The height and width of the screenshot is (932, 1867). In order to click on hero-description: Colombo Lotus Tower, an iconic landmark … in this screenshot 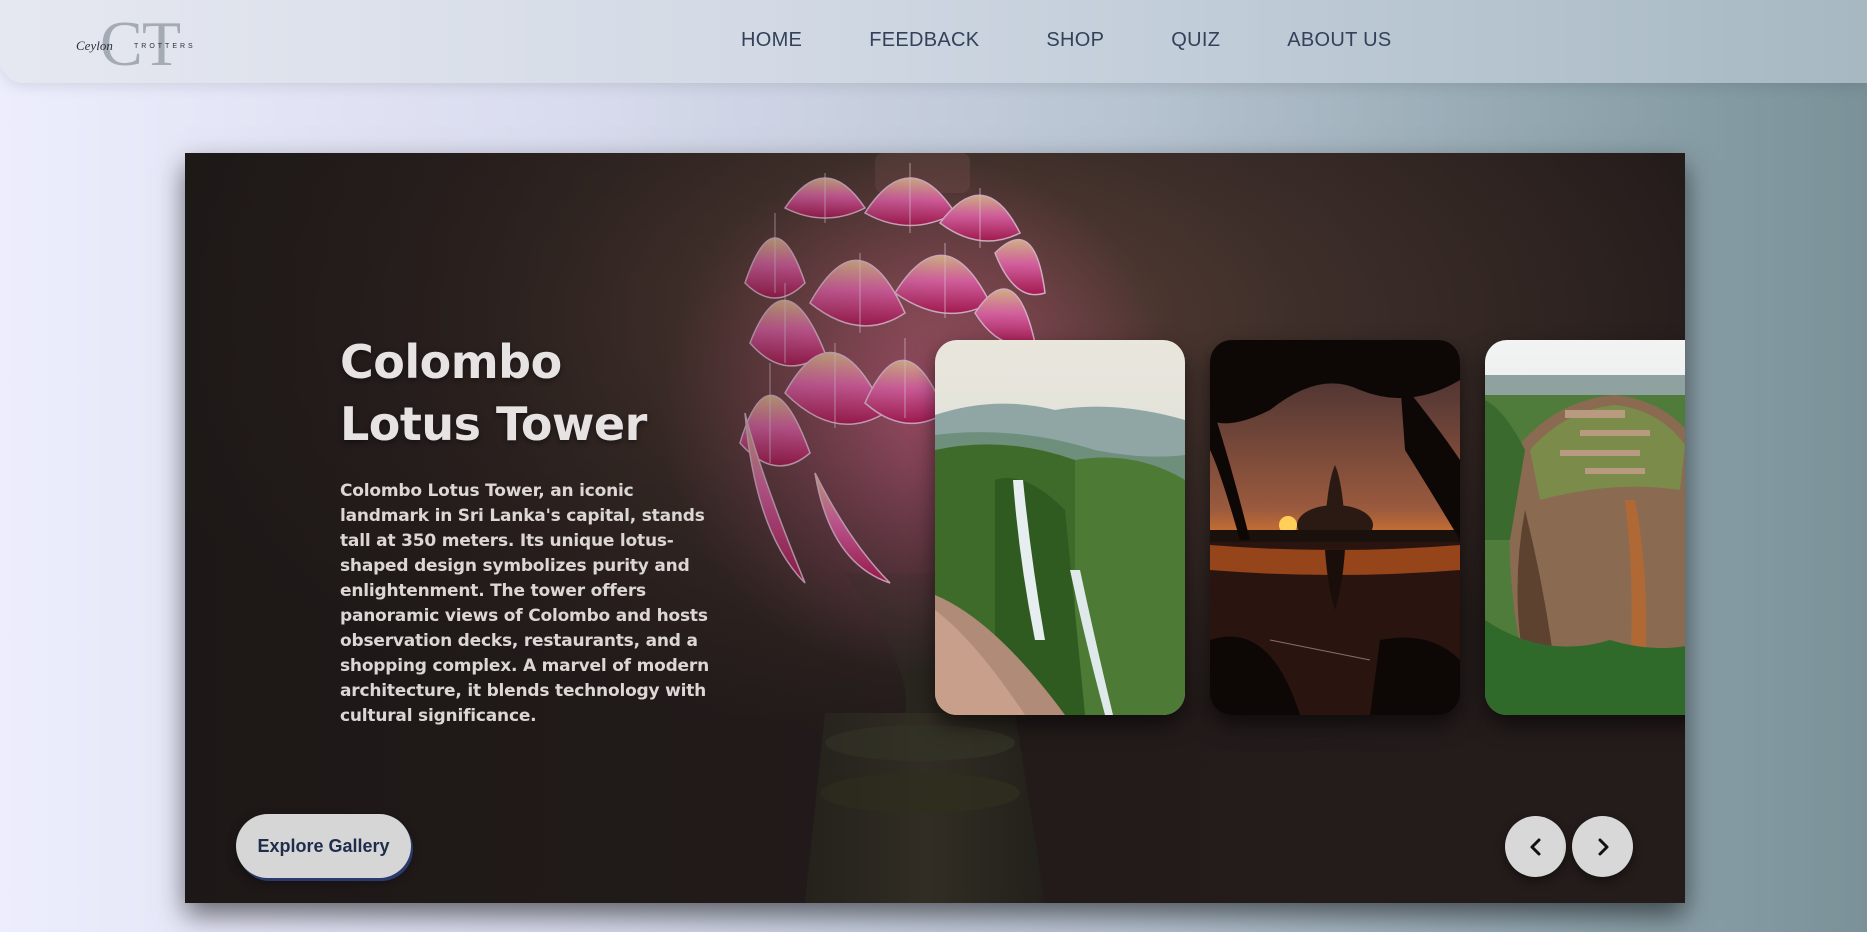, I will do `click(524, 603)`.